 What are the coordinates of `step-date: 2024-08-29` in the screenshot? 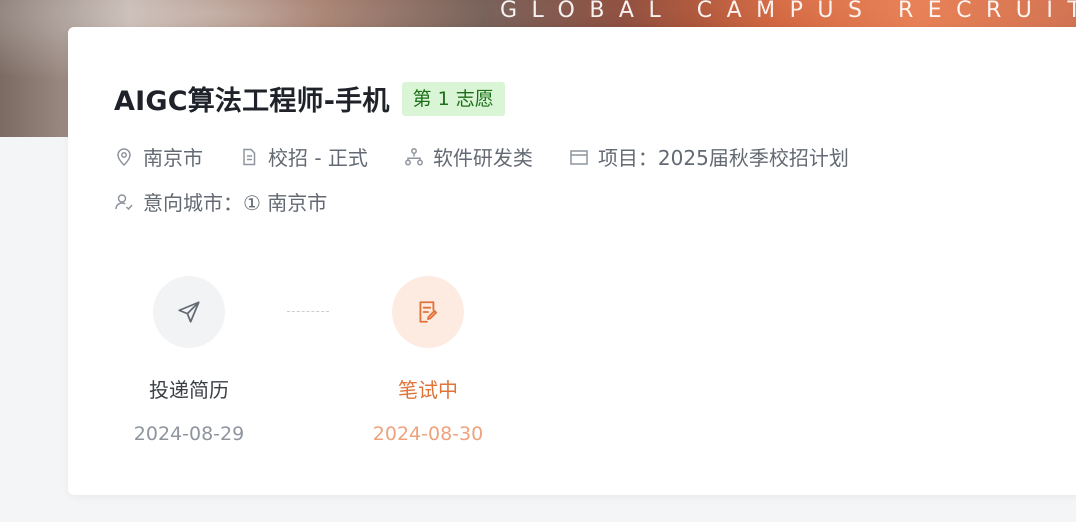 It's located at (189, 434).